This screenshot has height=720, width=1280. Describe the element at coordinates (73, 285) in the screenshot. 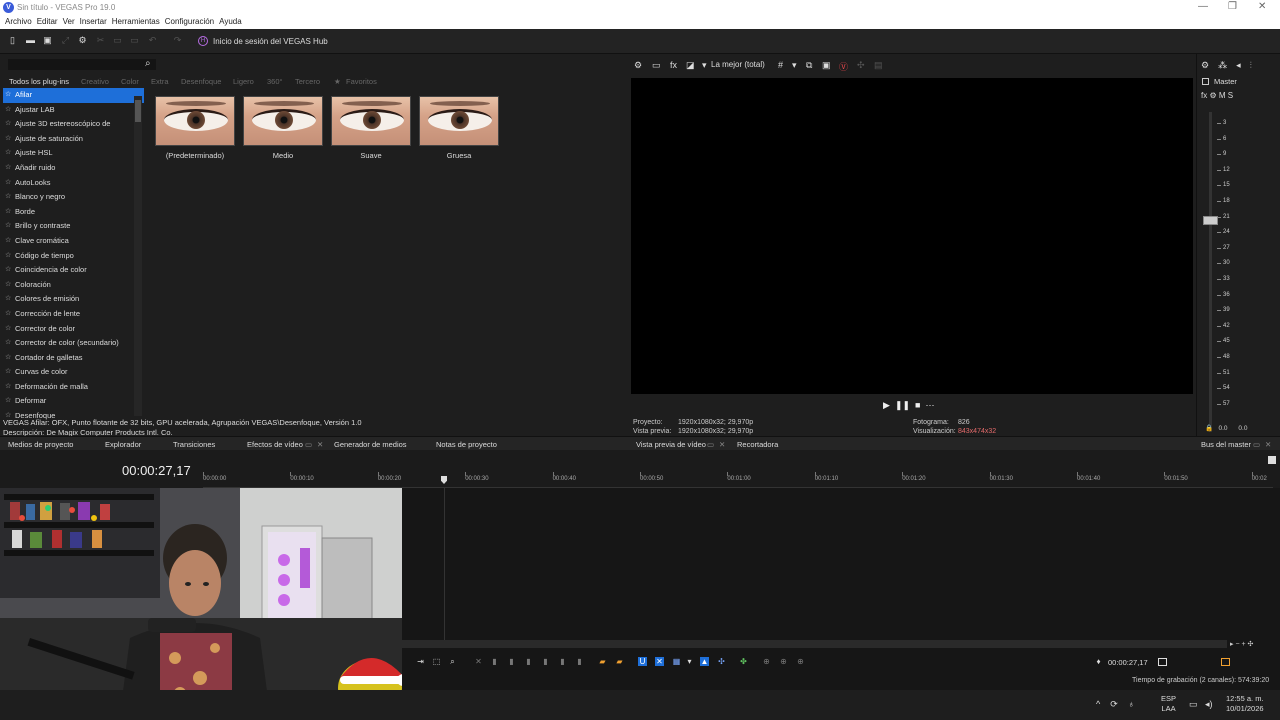

I see `effect-item: Coloración` at that location.